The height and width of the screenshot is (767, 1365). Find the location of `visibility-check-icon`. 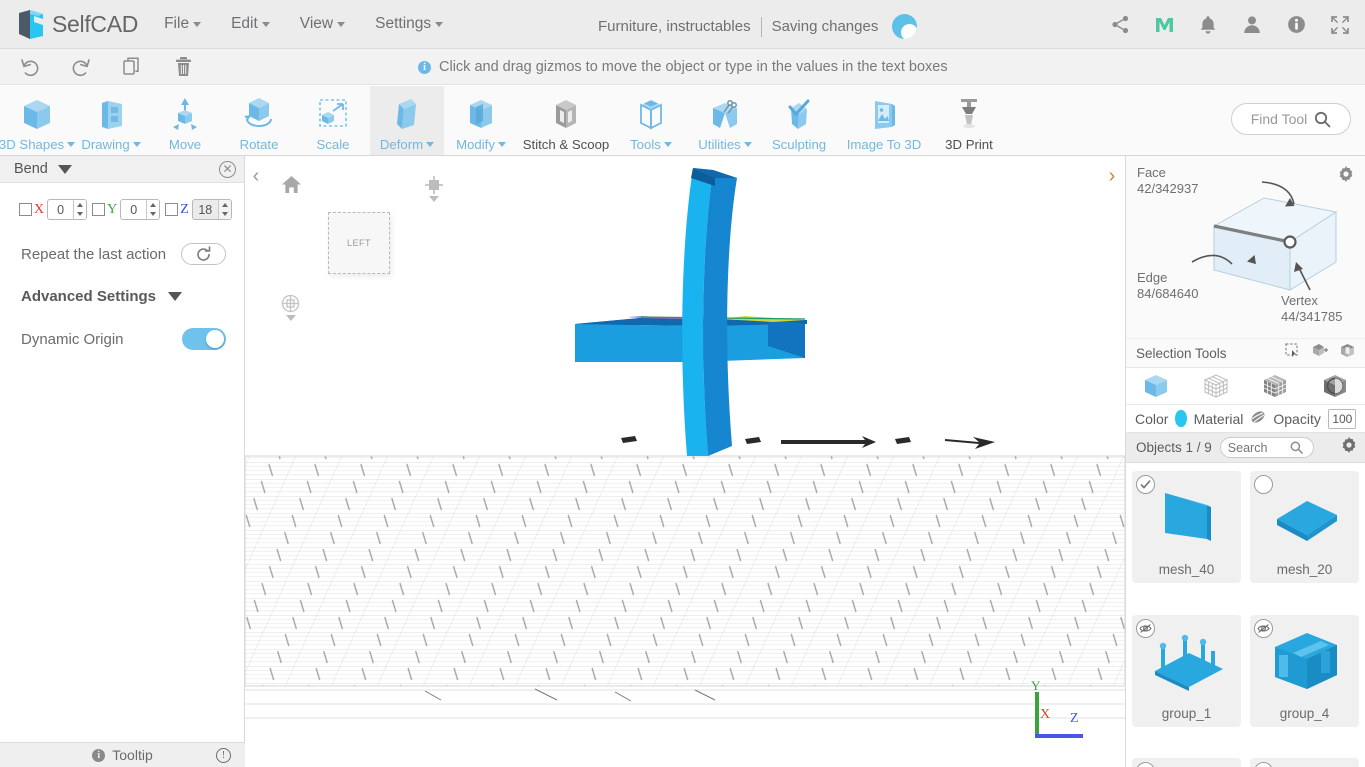

visibility-check-icon is located at coordinates (1145, 484).